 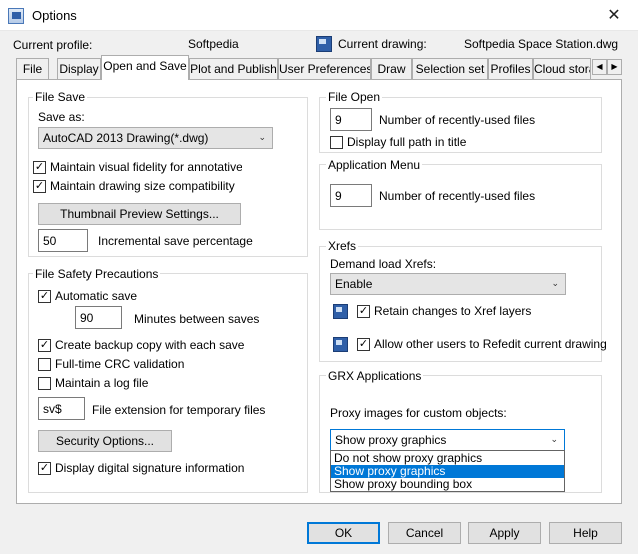 What do you see at coordinates (102, 383) in the screenshot?
I see `log-file-label: Maintain a log file` at bounding box center [102, 383].